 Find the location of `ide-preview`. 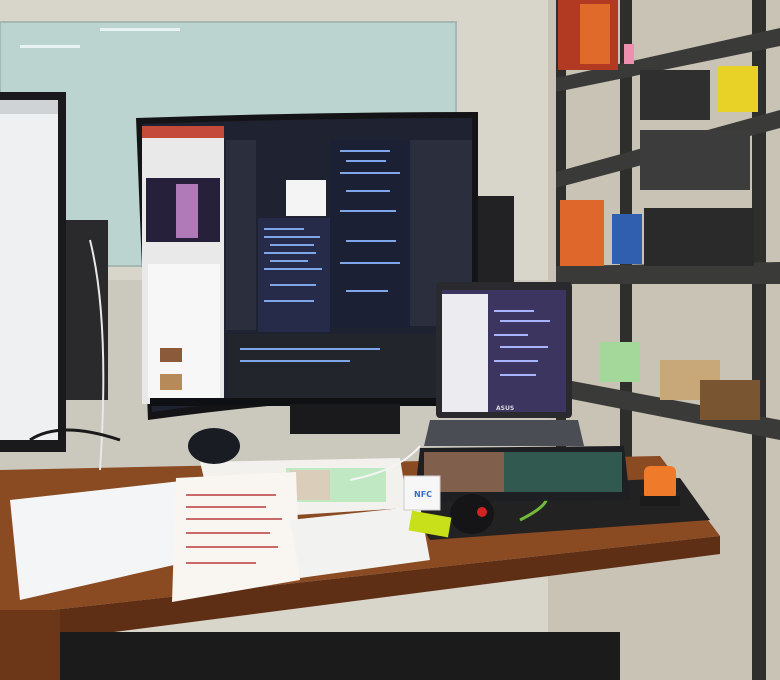

ide-preview is located at coordinates (306, 198).